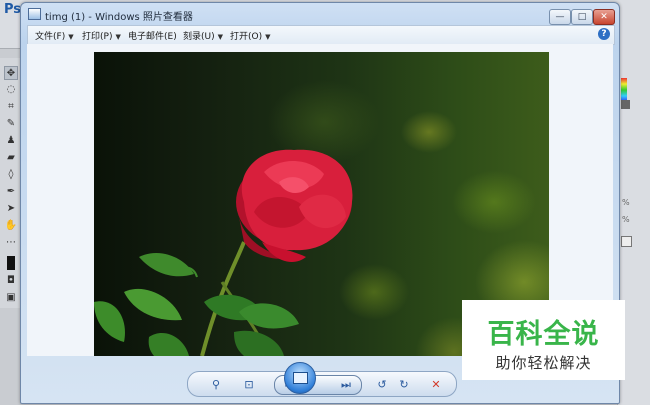 This screenshot has width=650, height=405. I want to click on photo-viewer-icon, so click(34, 14).